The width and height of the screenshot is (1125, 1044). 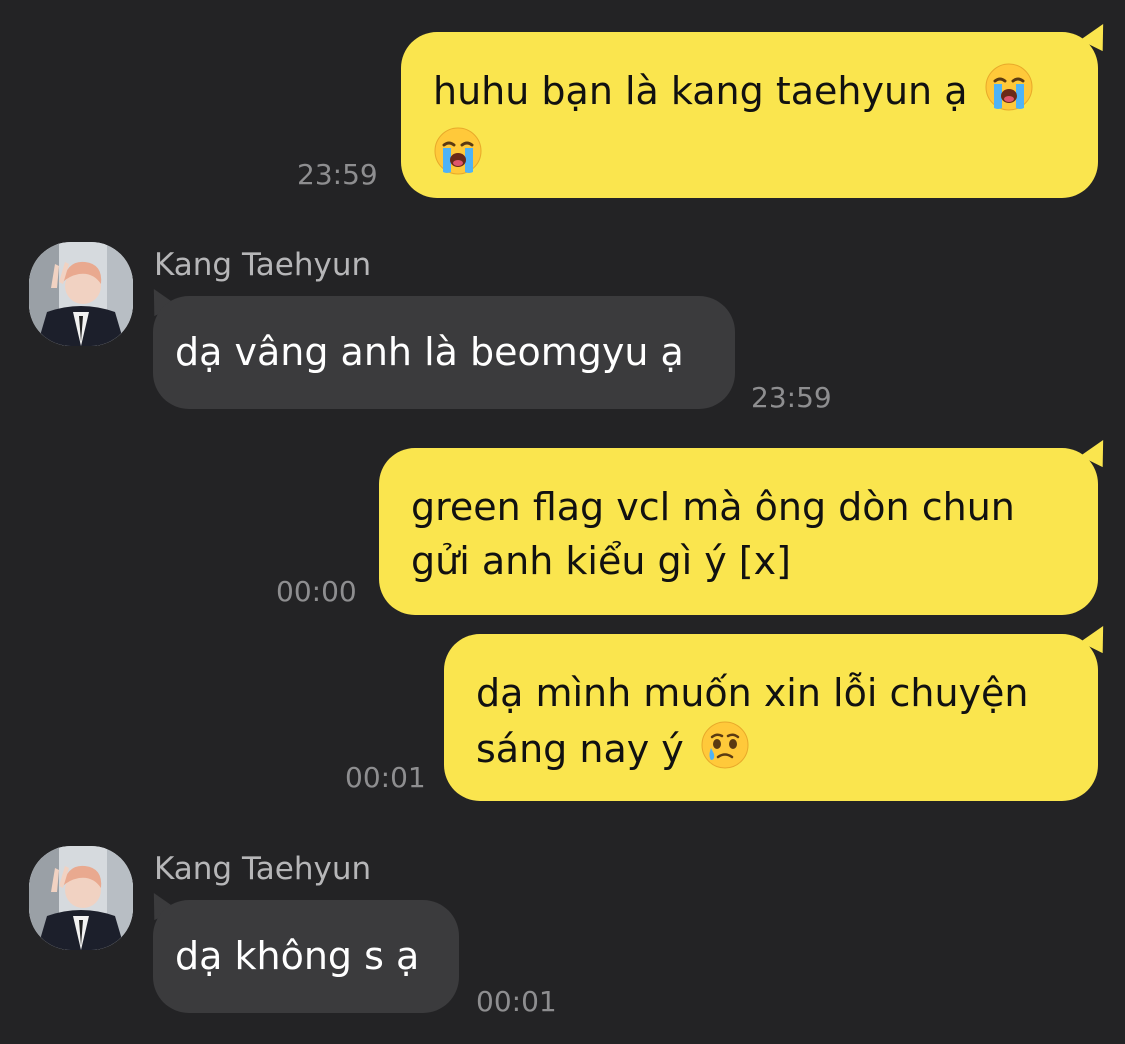 I want to click on message-text: huhu bạn là kang taehyun ạ, so click(x=700, y=91).